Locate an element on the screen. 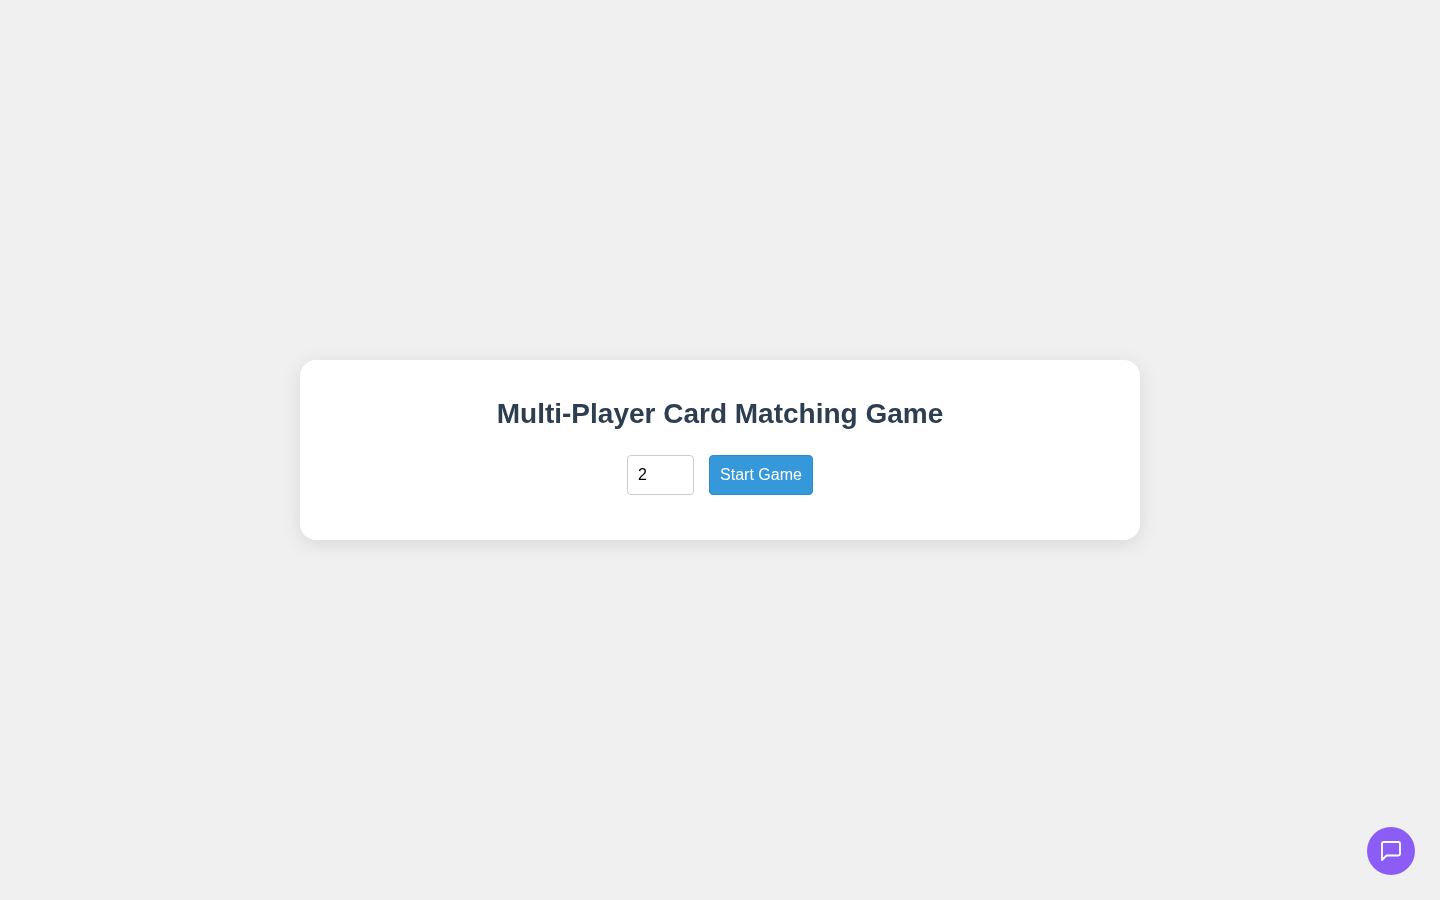 The width and height of the screenshot is (1440, 900). player-count-field: 2 is located at coordinates (661, 475).